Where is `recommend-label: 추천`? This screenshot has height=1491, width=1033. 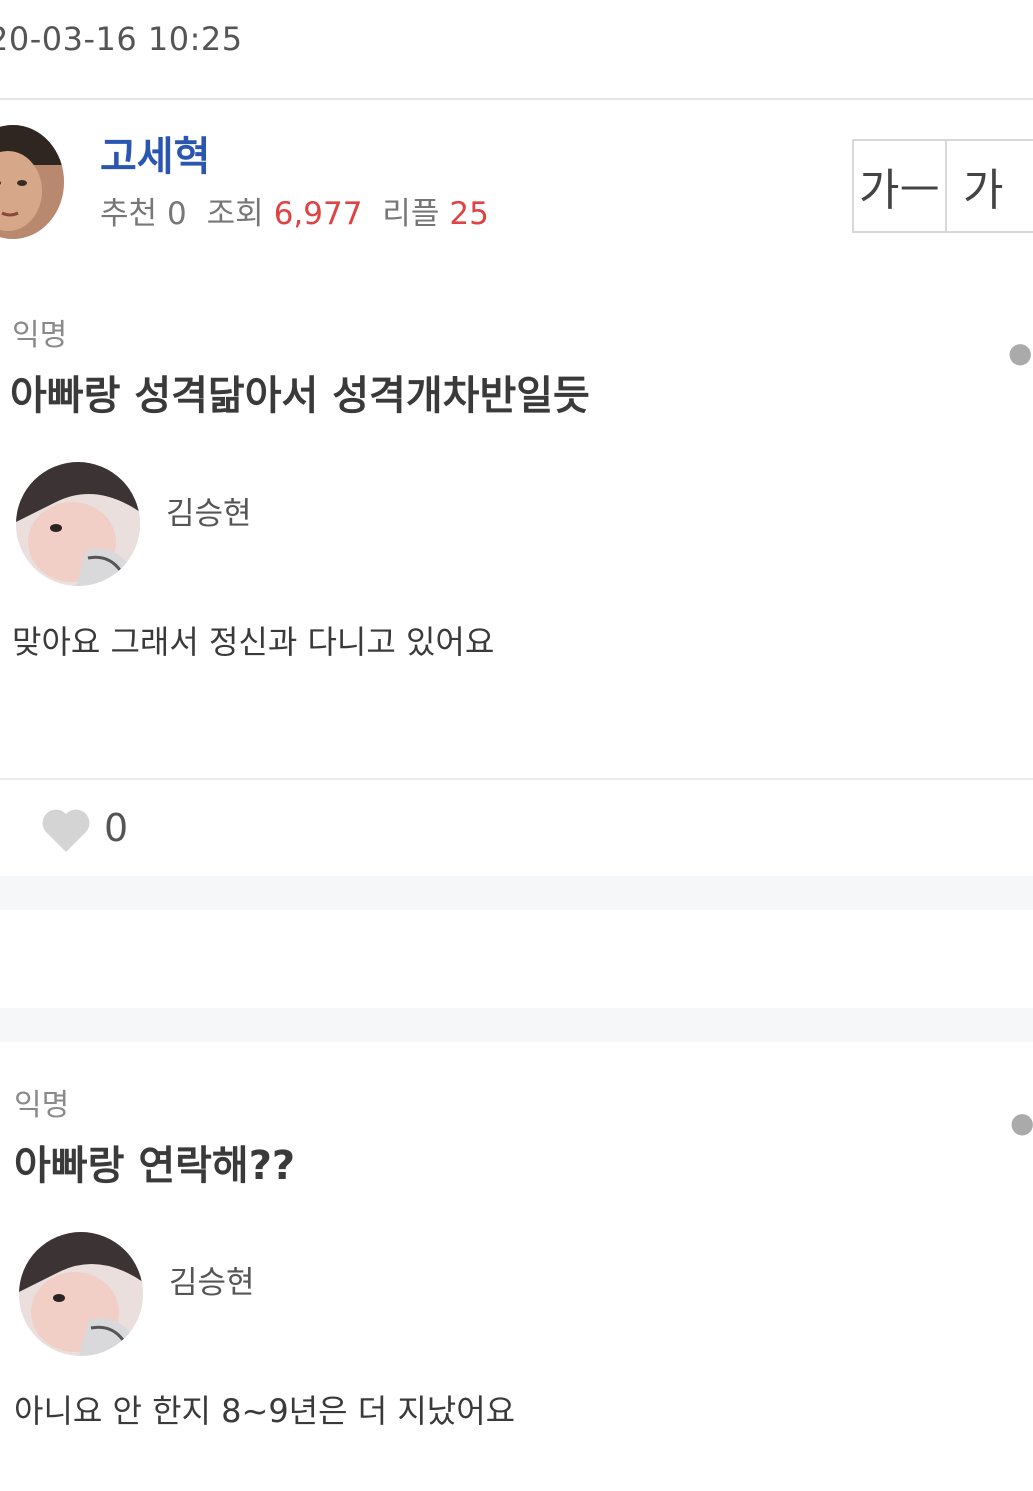 recommend-label: 추천 is located at coordinates (129, 214).